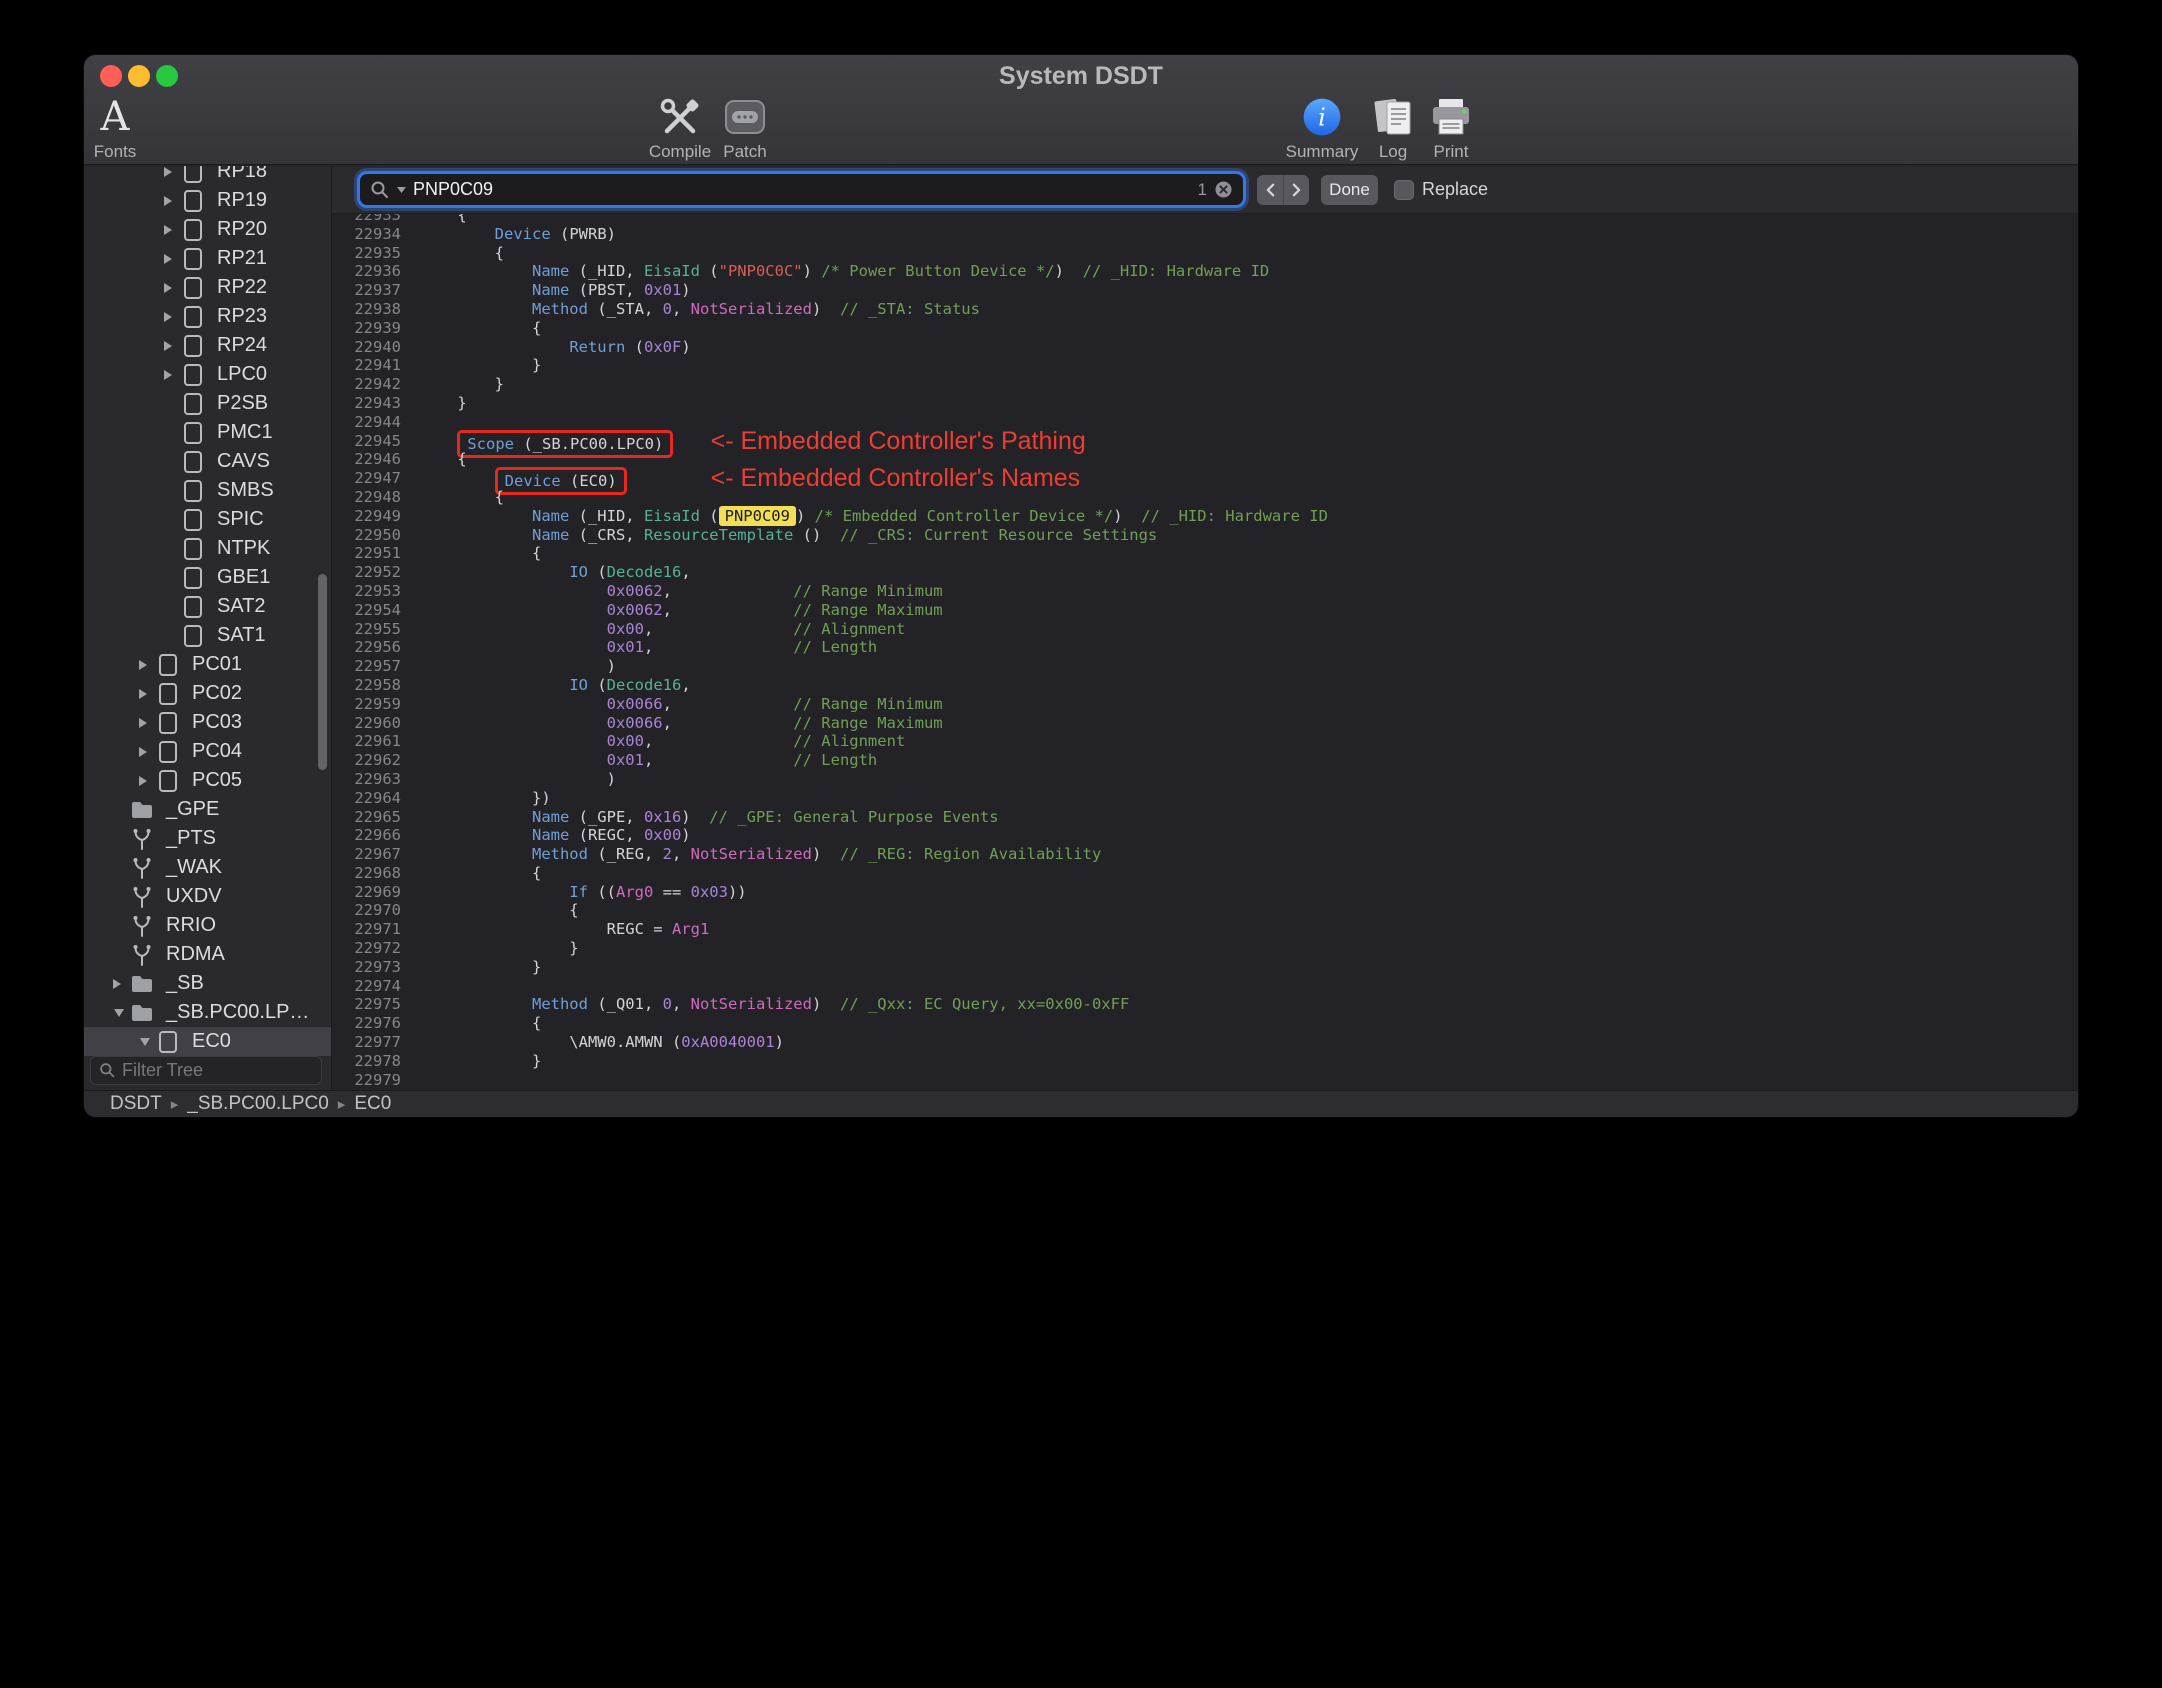 This screenshot has height=1688, width=2162. What do you see at coordinates (127, 127) in the screenshot?
I see `toolbar-fonts-button: A Fonts` at bounding box center [127, 127].